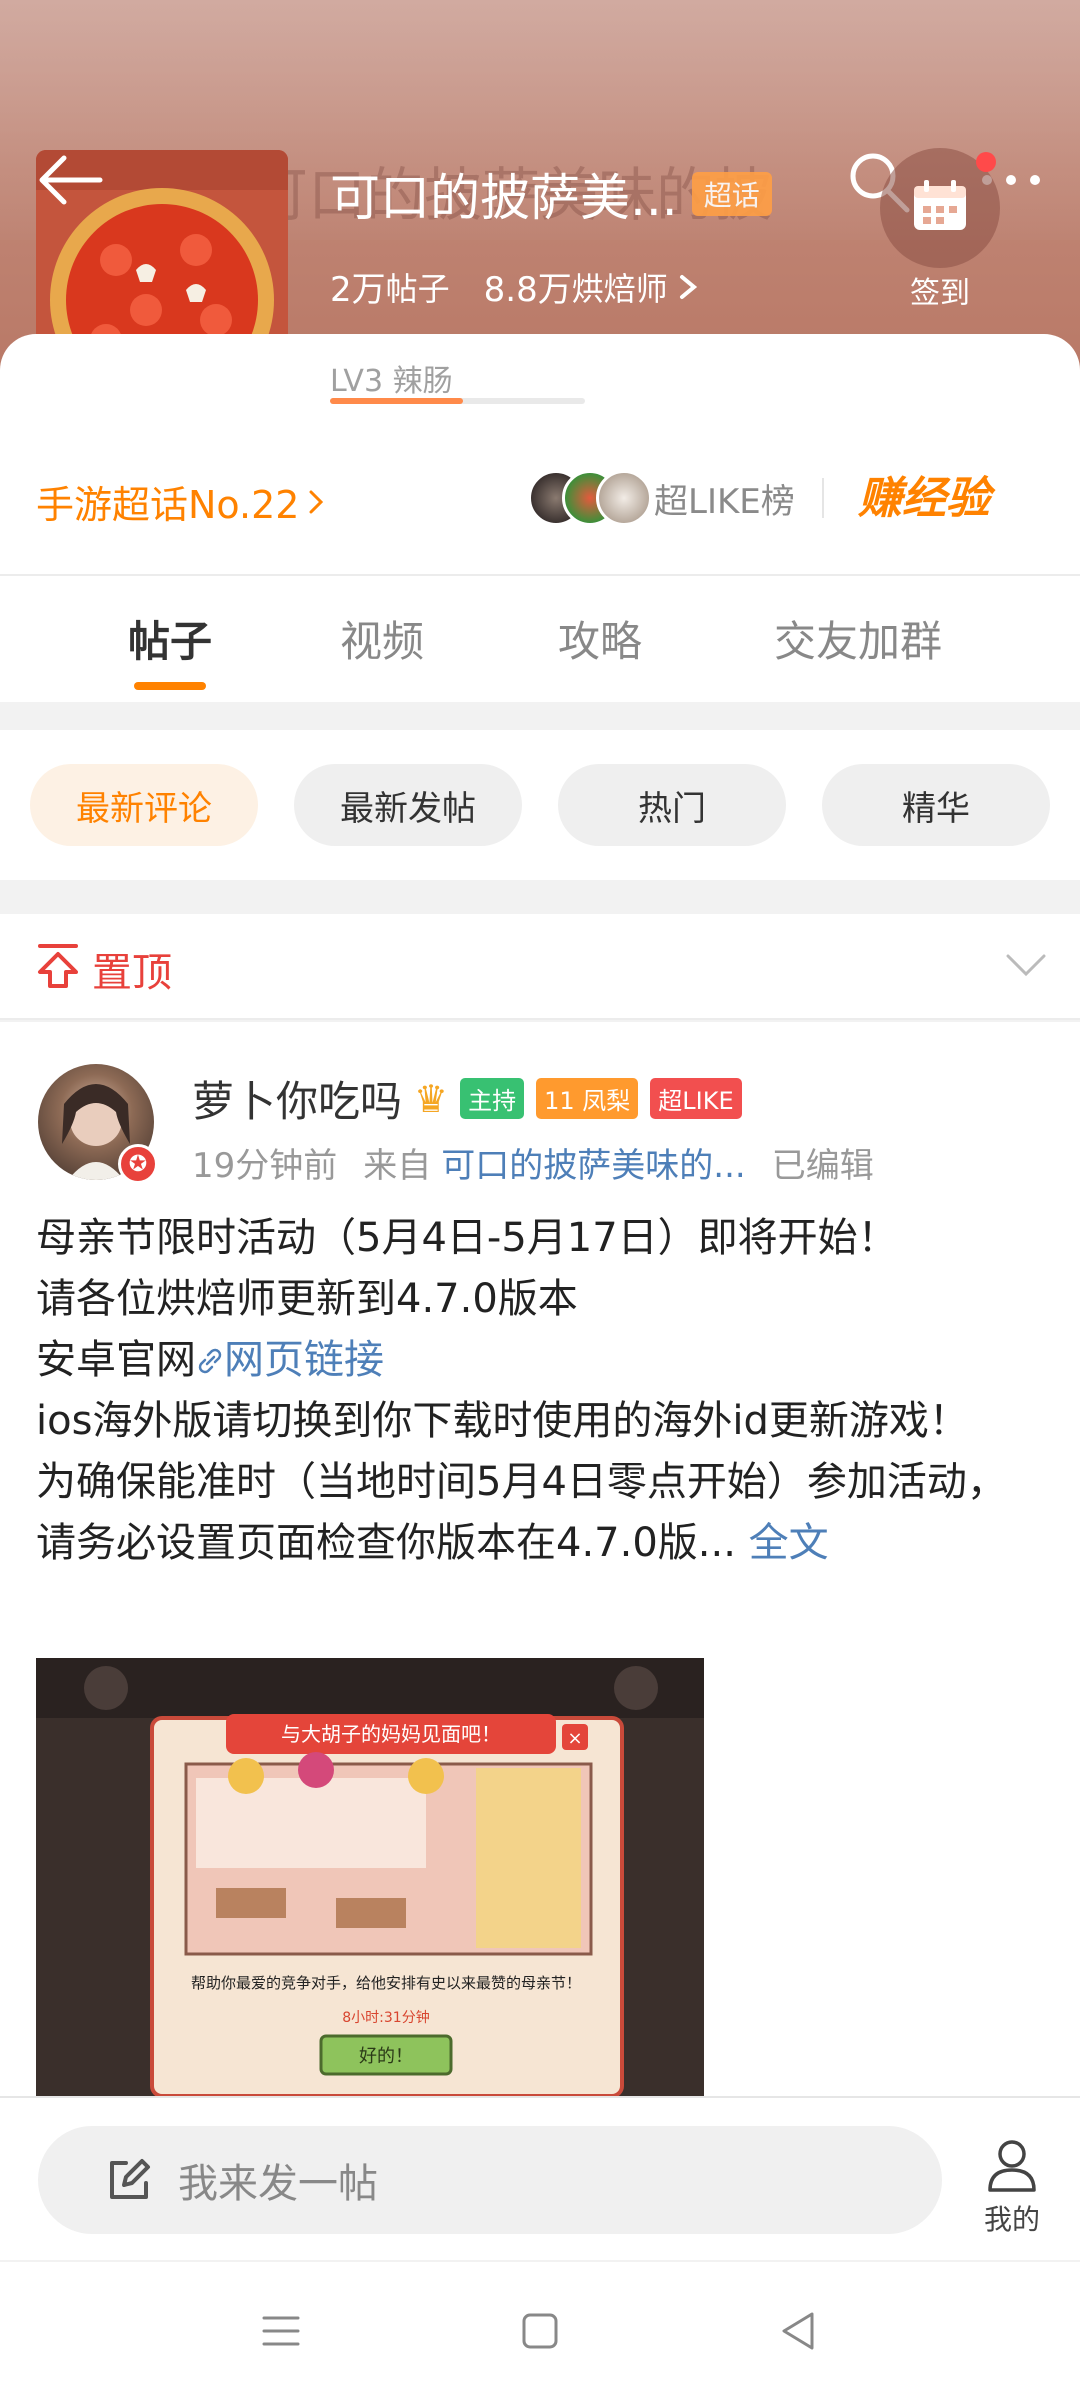 The height and width of the screenshot is (2400, 1080). Describe the element at coordinates (408, 805) in the screenshot. I see `filter-latest-posts: 最新发帖` at that location.